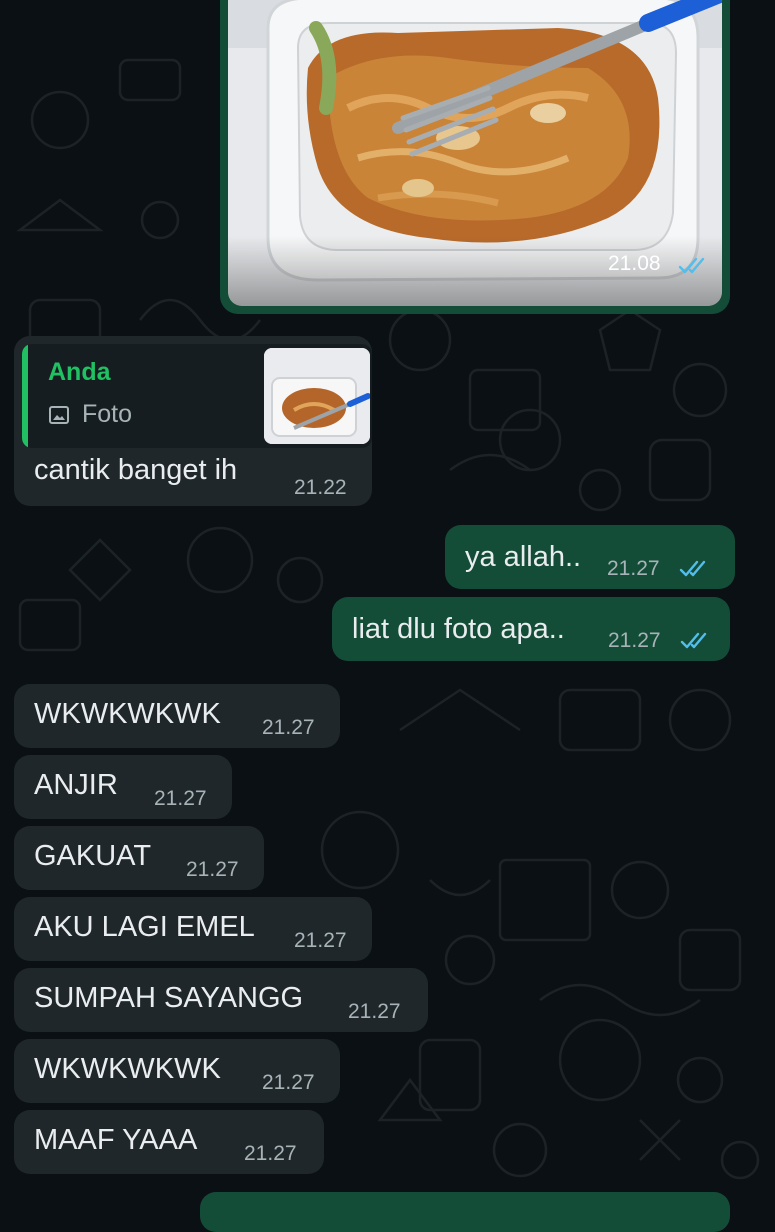 This screenshot has height=1232, width=775. I want to click on message-text: MAAF YAAA, so click(116, 1140).